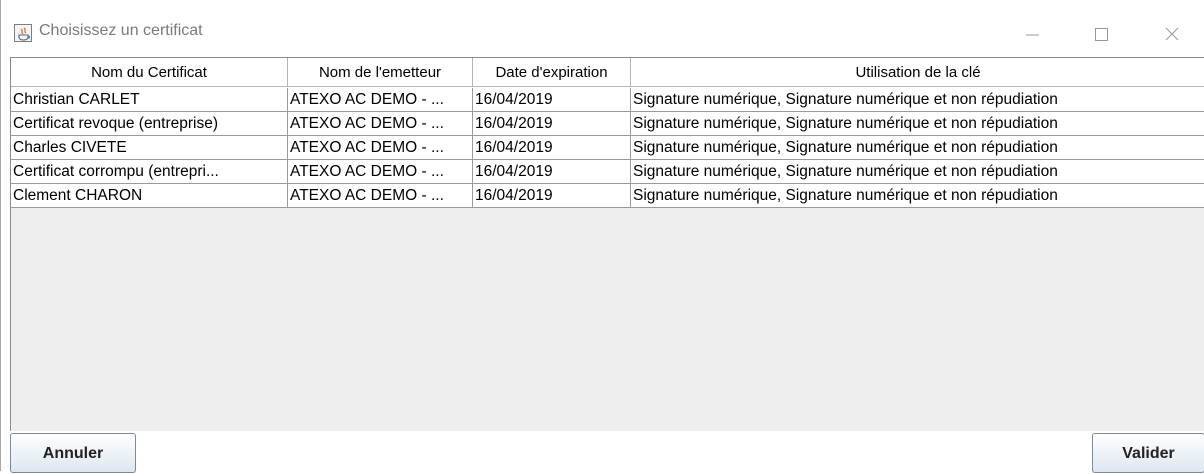 This screenshot has width=1204, height=474. I want to click on certificate-name-cell: Clement CHARON, so click(149, 196).